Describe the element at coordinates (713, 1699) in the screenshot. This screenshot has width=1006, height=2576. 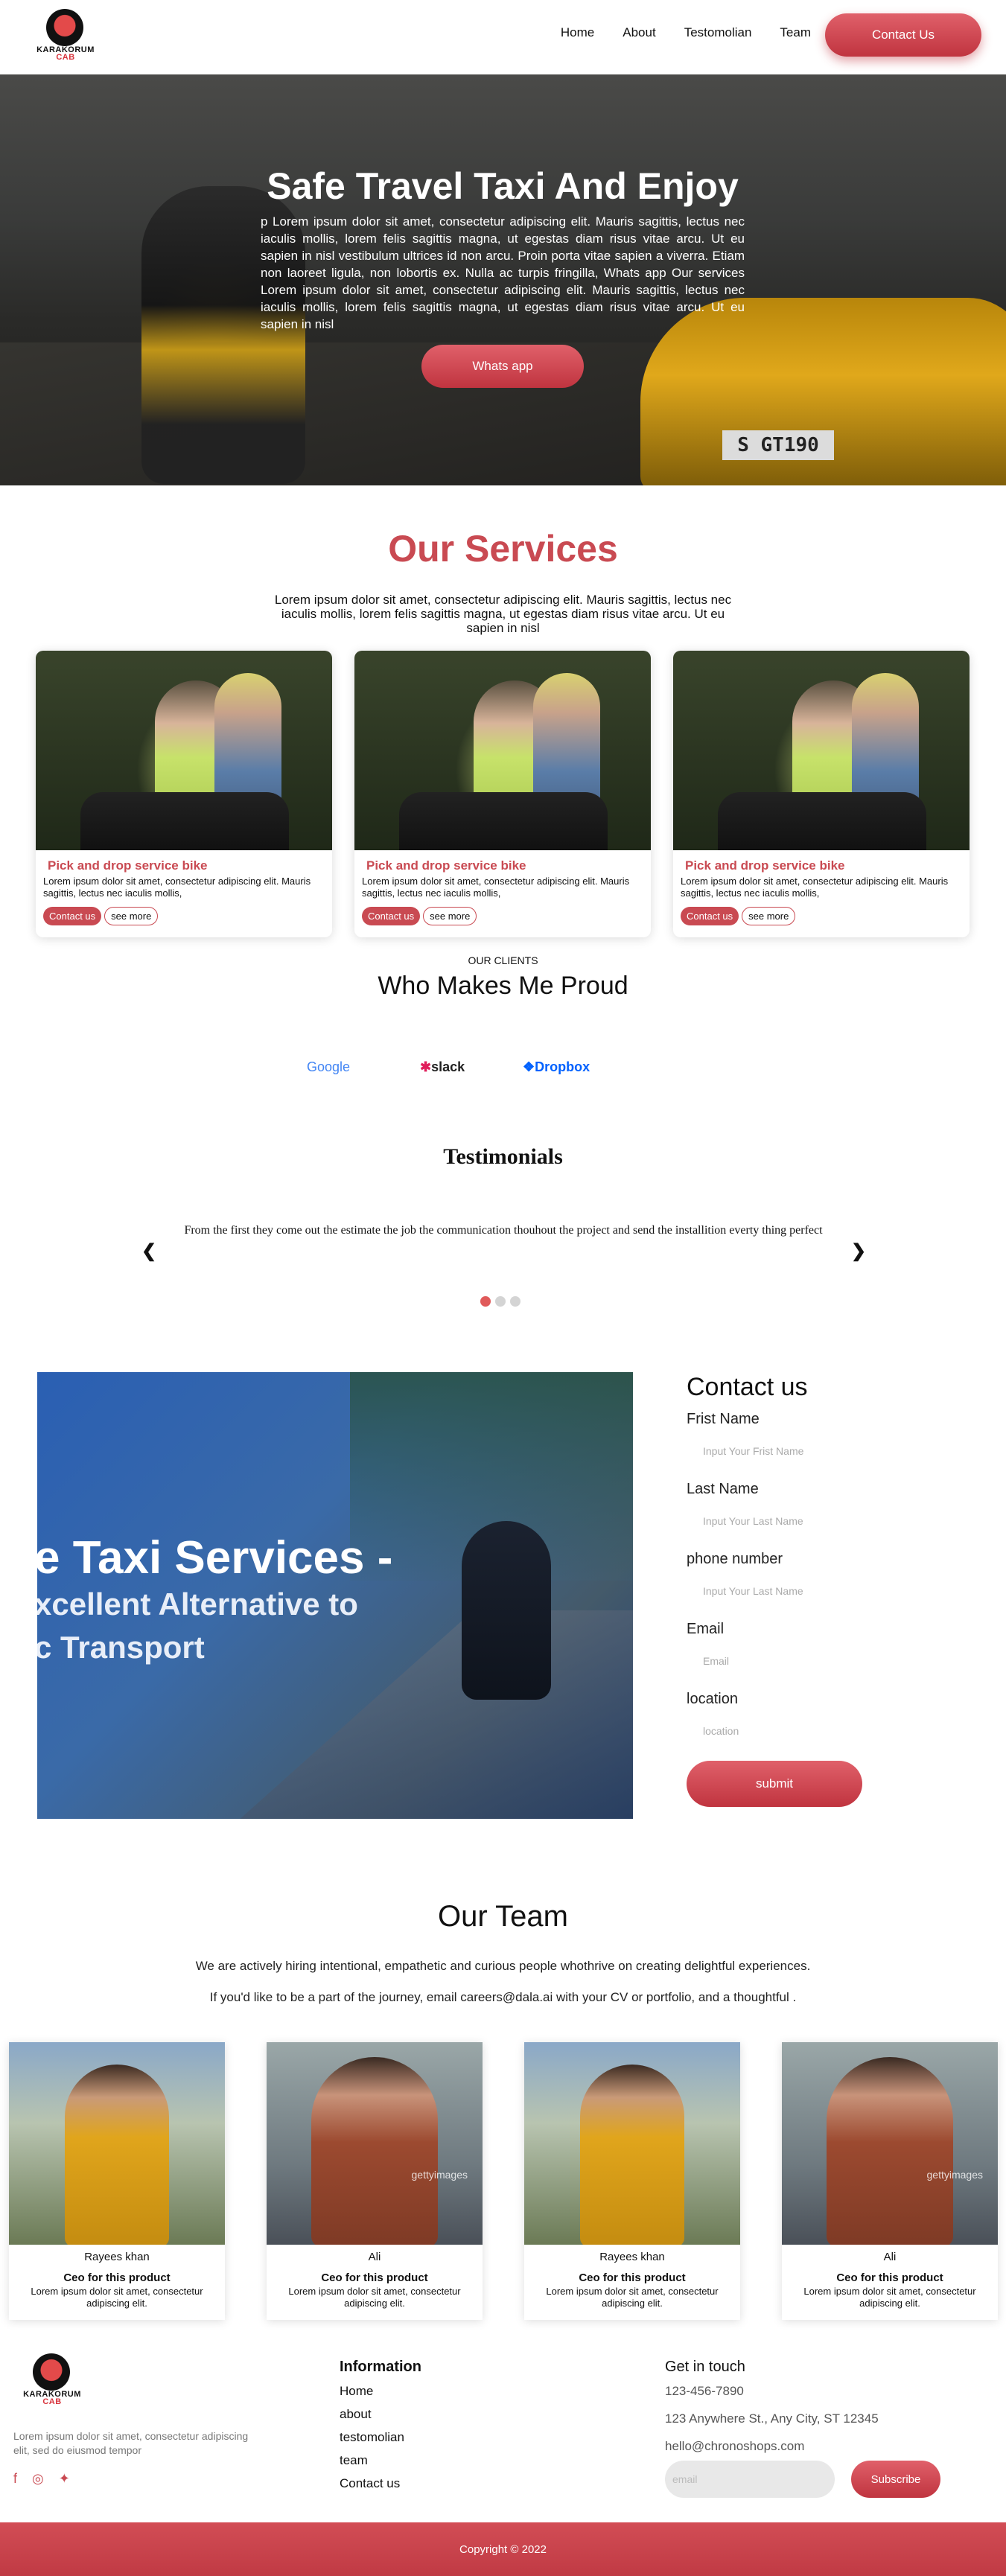
I see `location-label: location` at that location.